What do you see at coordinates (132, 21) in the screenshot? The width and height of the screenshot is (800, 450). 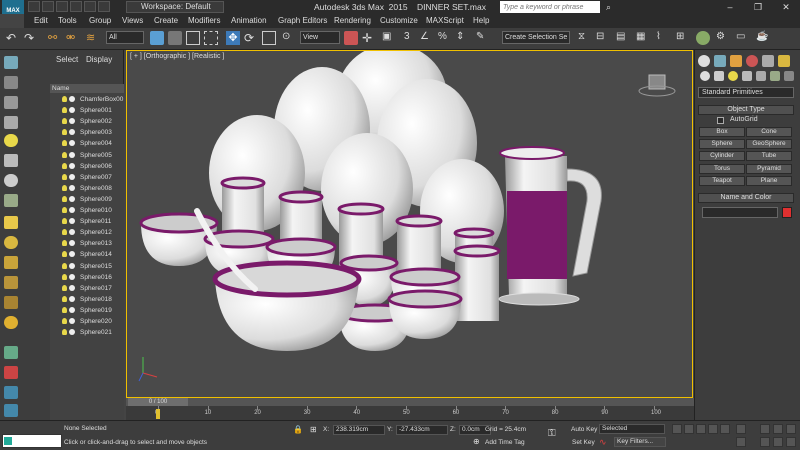 I see `menu-views: Views` at bounding box center [132, 21].